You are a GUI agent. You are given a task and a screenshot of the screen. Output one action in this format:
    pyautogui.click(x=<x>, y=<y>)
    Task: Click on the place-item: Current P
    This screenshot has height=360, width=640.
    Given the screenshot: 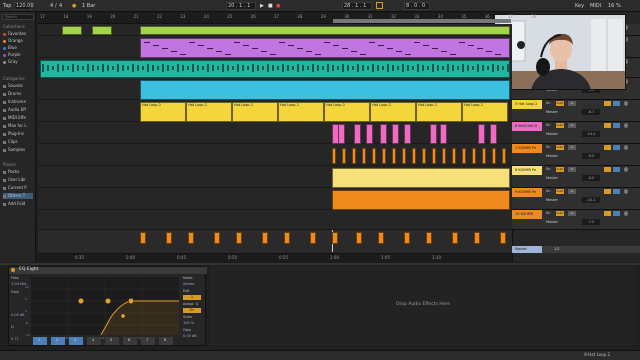 What is the action you would take?
    pyautogui.click(x=15, y=188)
    